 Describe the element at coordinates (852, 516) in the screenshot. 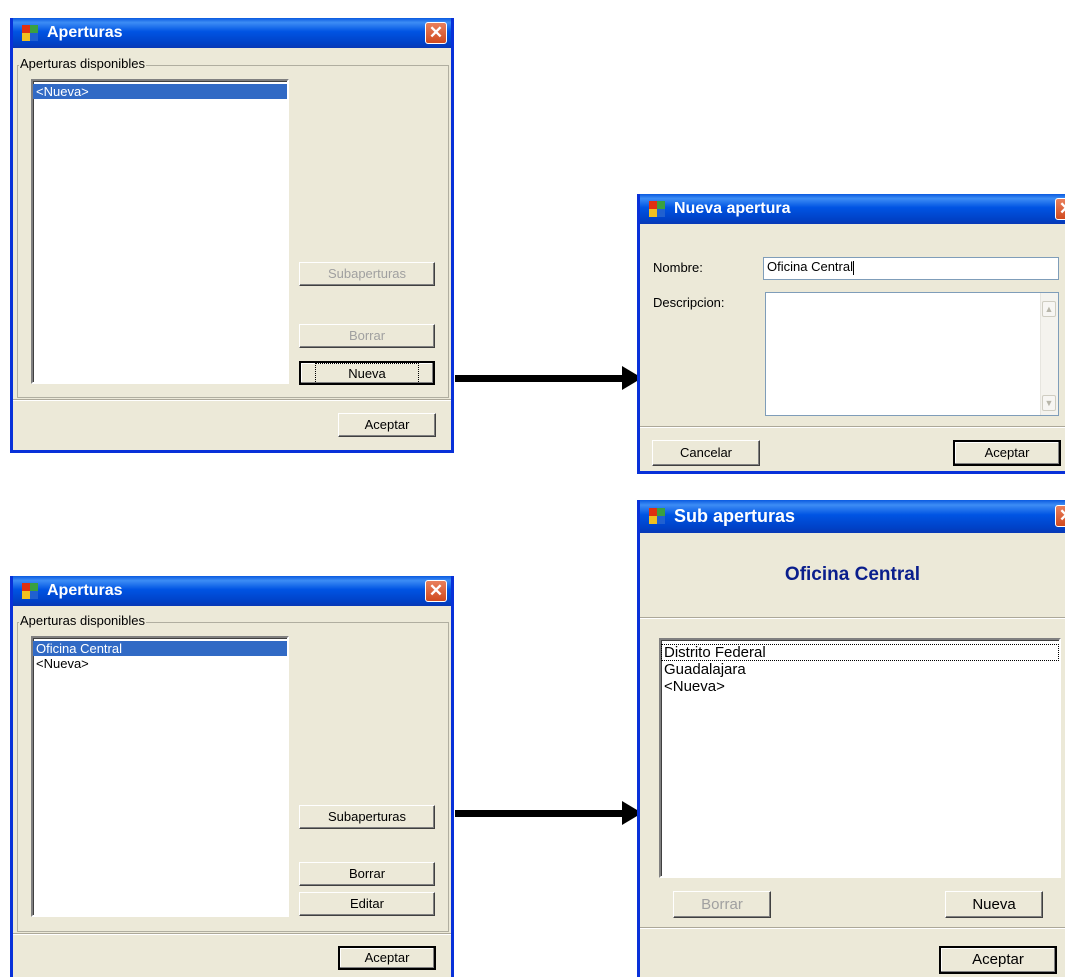

I see `title-bar: Sub aperturas ✕` at that location.